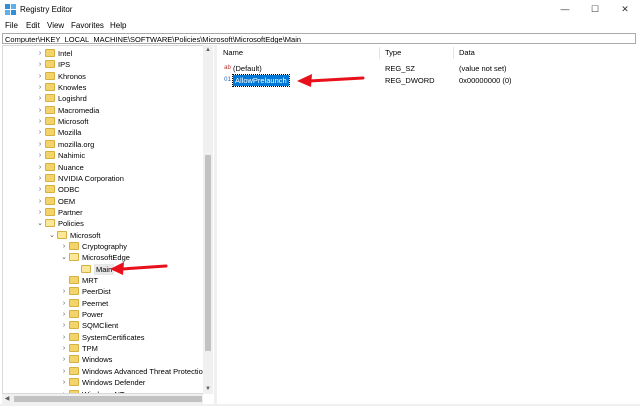 This screenshot has width=640, height=406. I want to click on tree-item: › Partner, so click(103, 212).